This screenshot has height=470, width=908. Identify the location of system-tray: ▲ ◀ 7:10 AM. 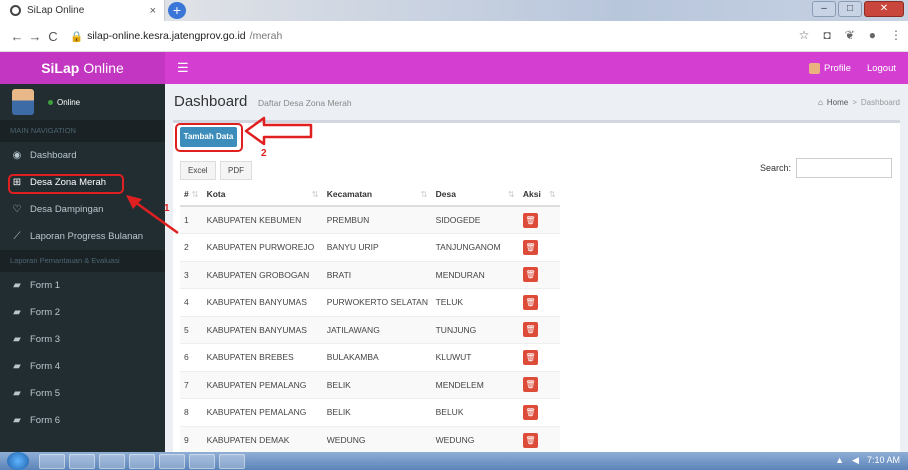
(867, 460).